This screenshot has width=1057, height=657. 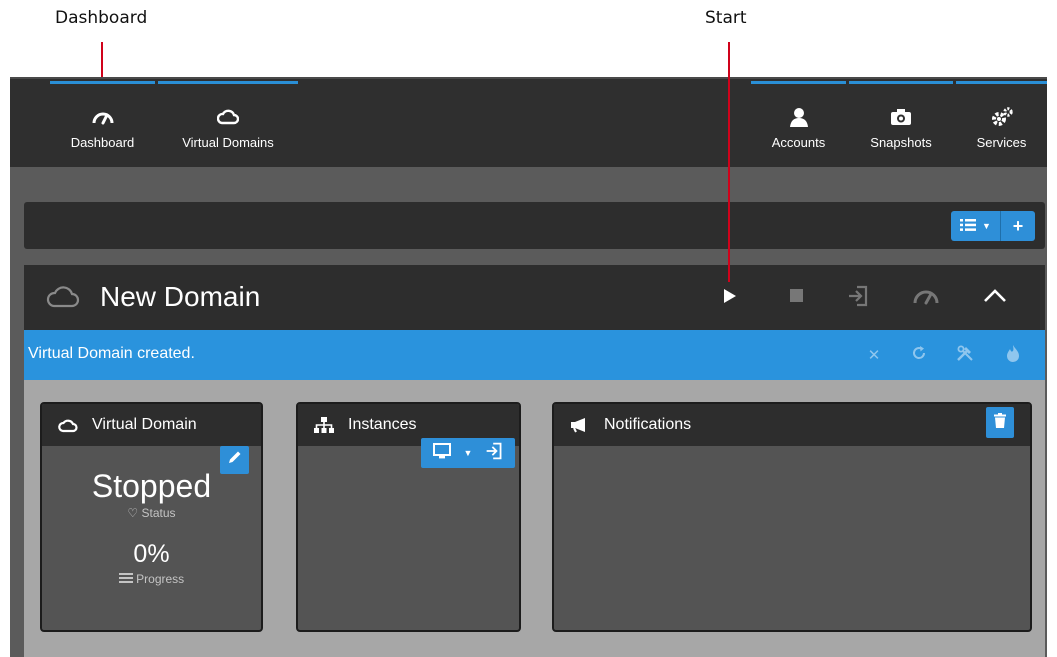 I want to click on nav-tab-label: Services, so click(x=1001, y=142).